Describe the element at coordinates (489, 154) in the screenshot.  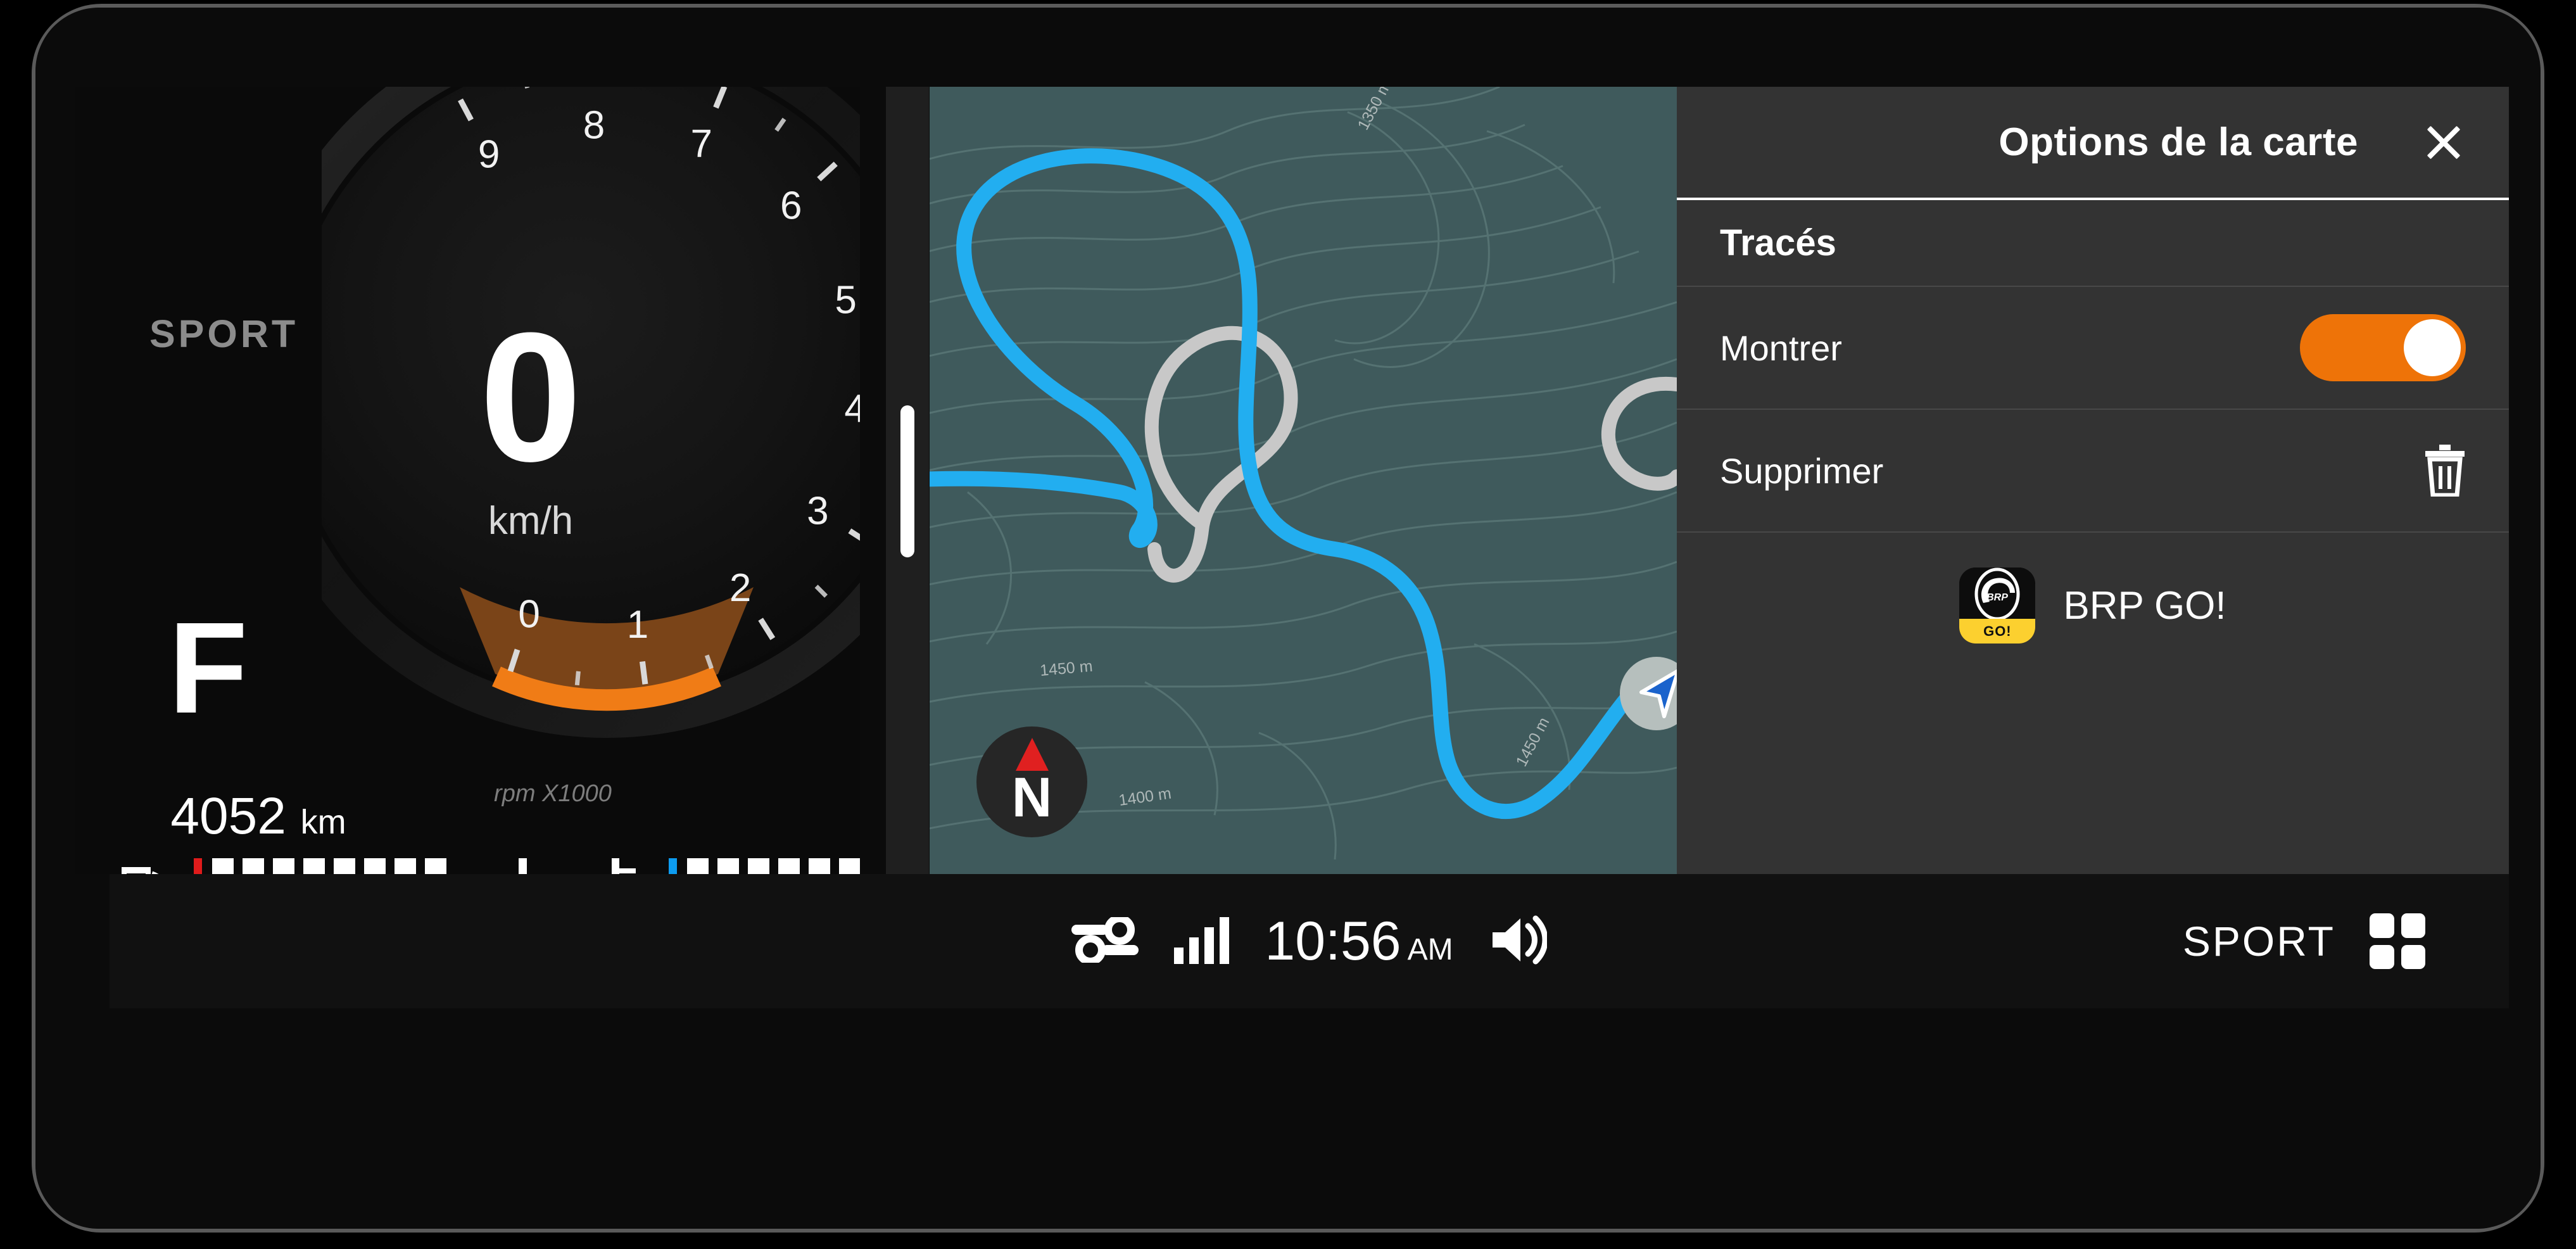
I see `svg-text: 9` at that location.